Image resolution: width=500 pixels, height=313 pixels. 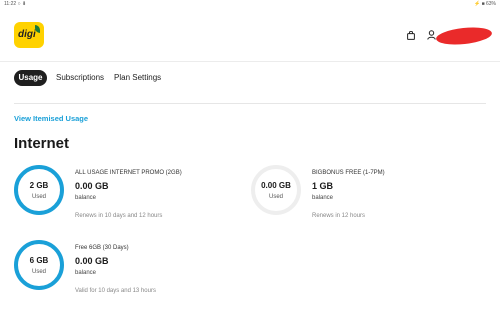 I want to click on plan-renewal-text: Renews in 12 hours, so click(x=339, y=216).